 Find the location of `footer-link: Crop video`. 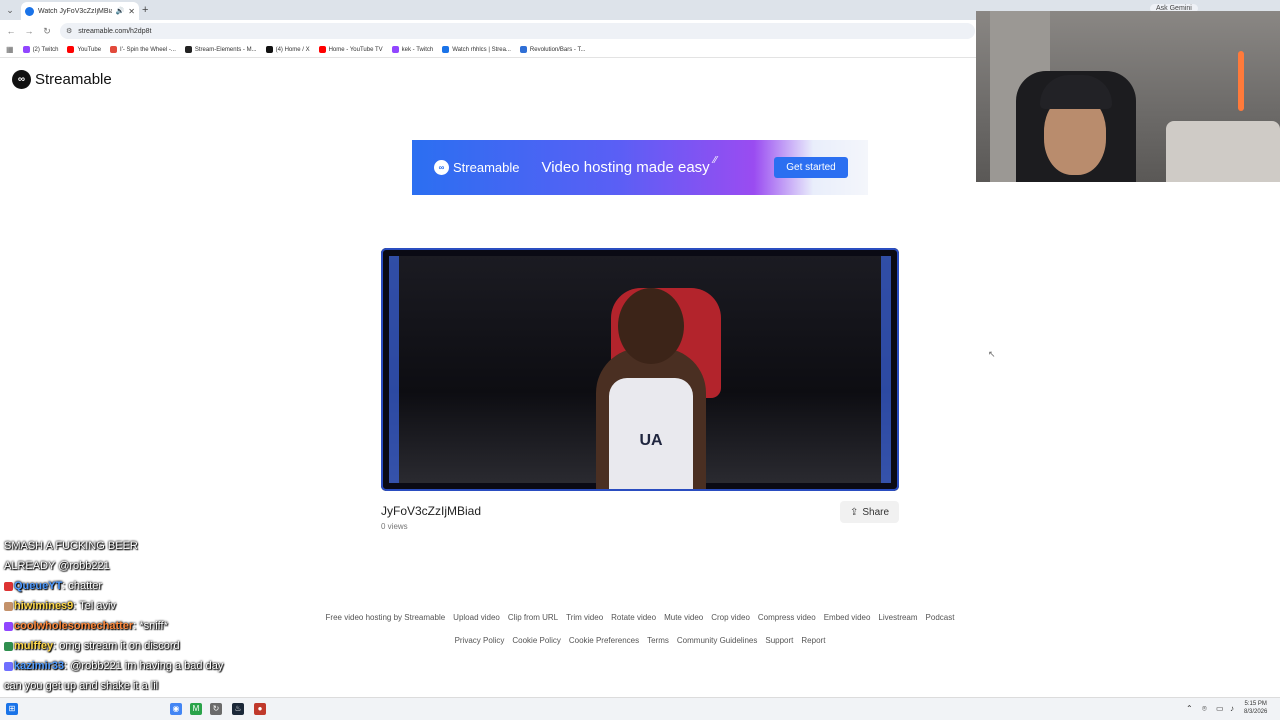

footer-link: Crop video is located at coordinates (730, 617).